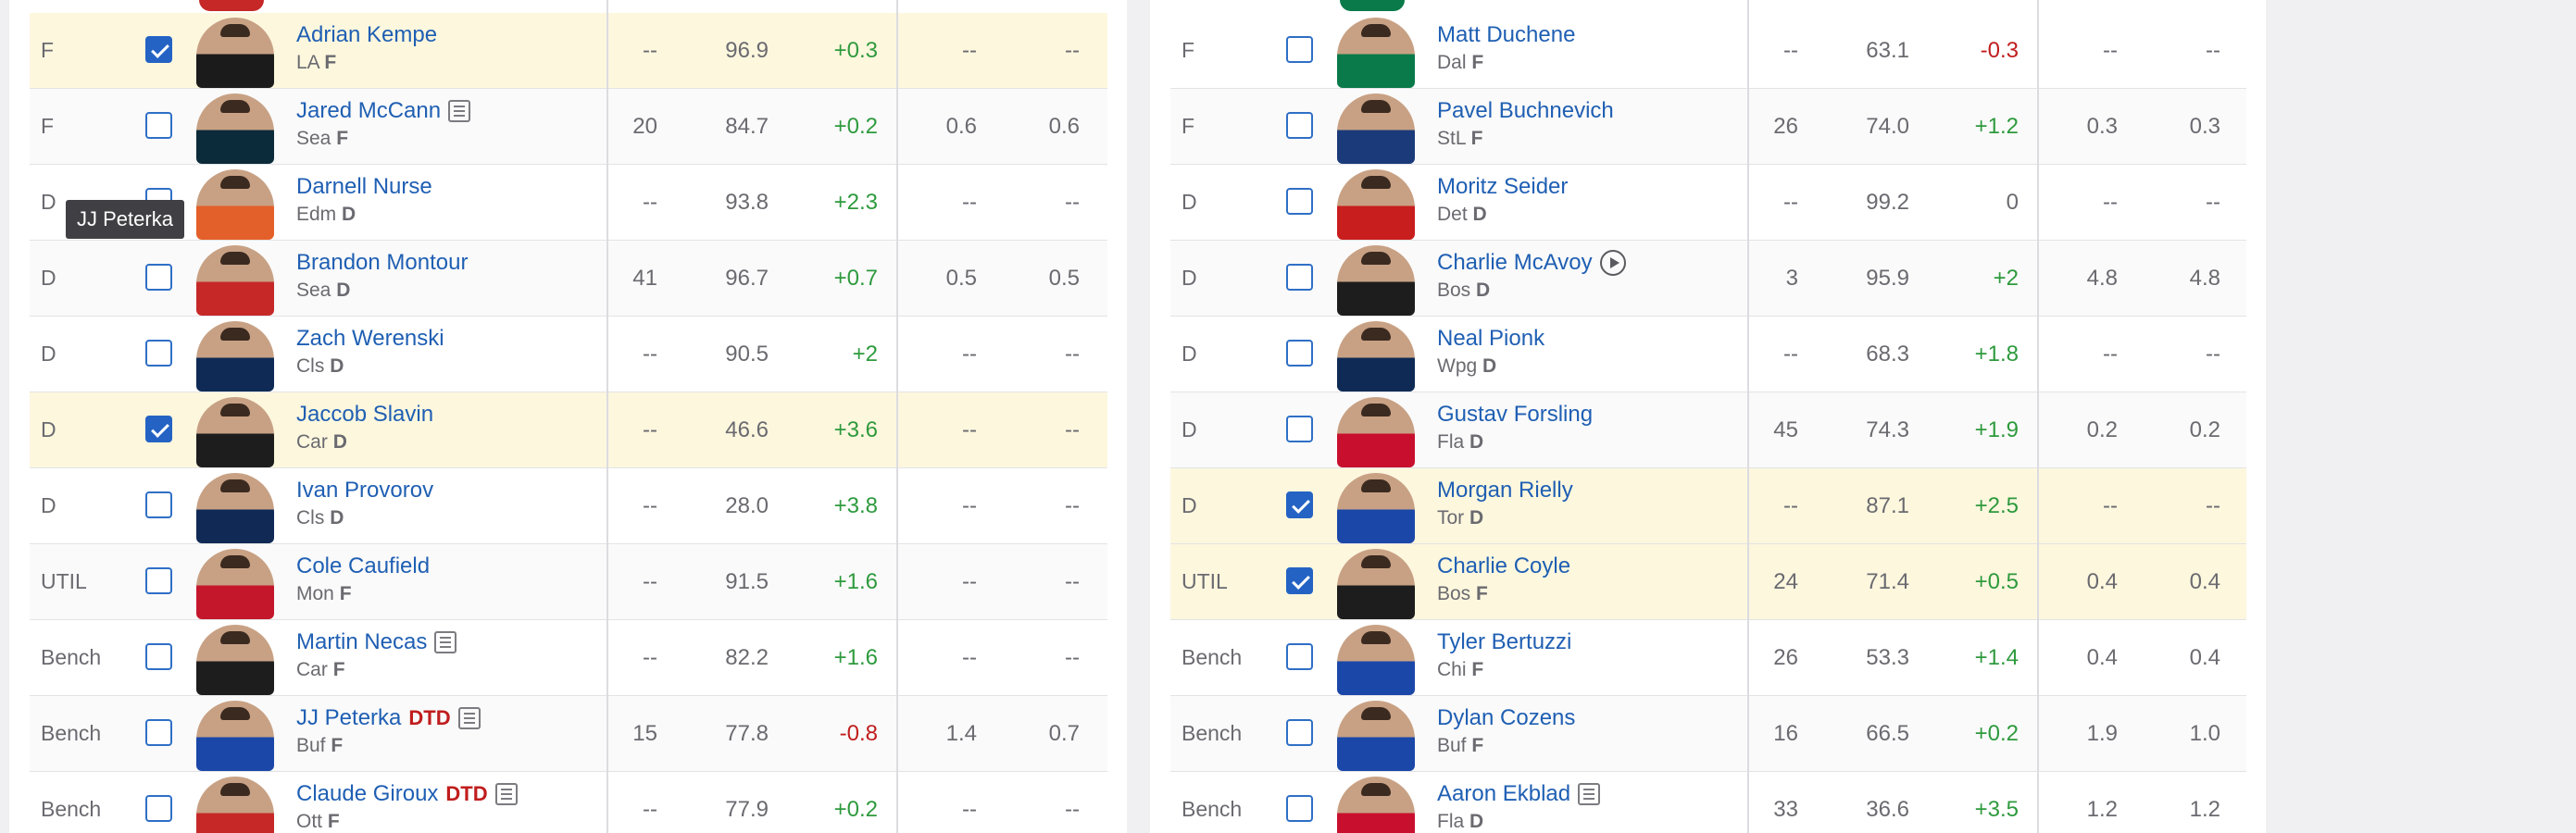  I want to click on stat-cell: +0.2, so click(856, 126).